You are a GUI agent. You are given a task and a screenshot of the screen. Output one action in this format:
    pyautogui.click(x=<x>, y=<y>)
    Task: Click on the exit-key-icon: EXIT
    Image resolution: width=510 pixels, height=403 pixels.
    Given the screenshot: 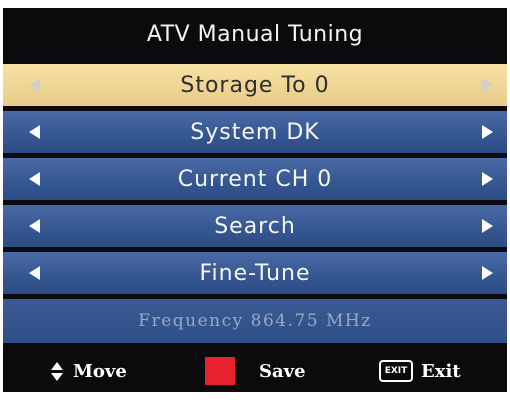 What is the action you would take?
    pyautogui.click(x=396, y=371)
    